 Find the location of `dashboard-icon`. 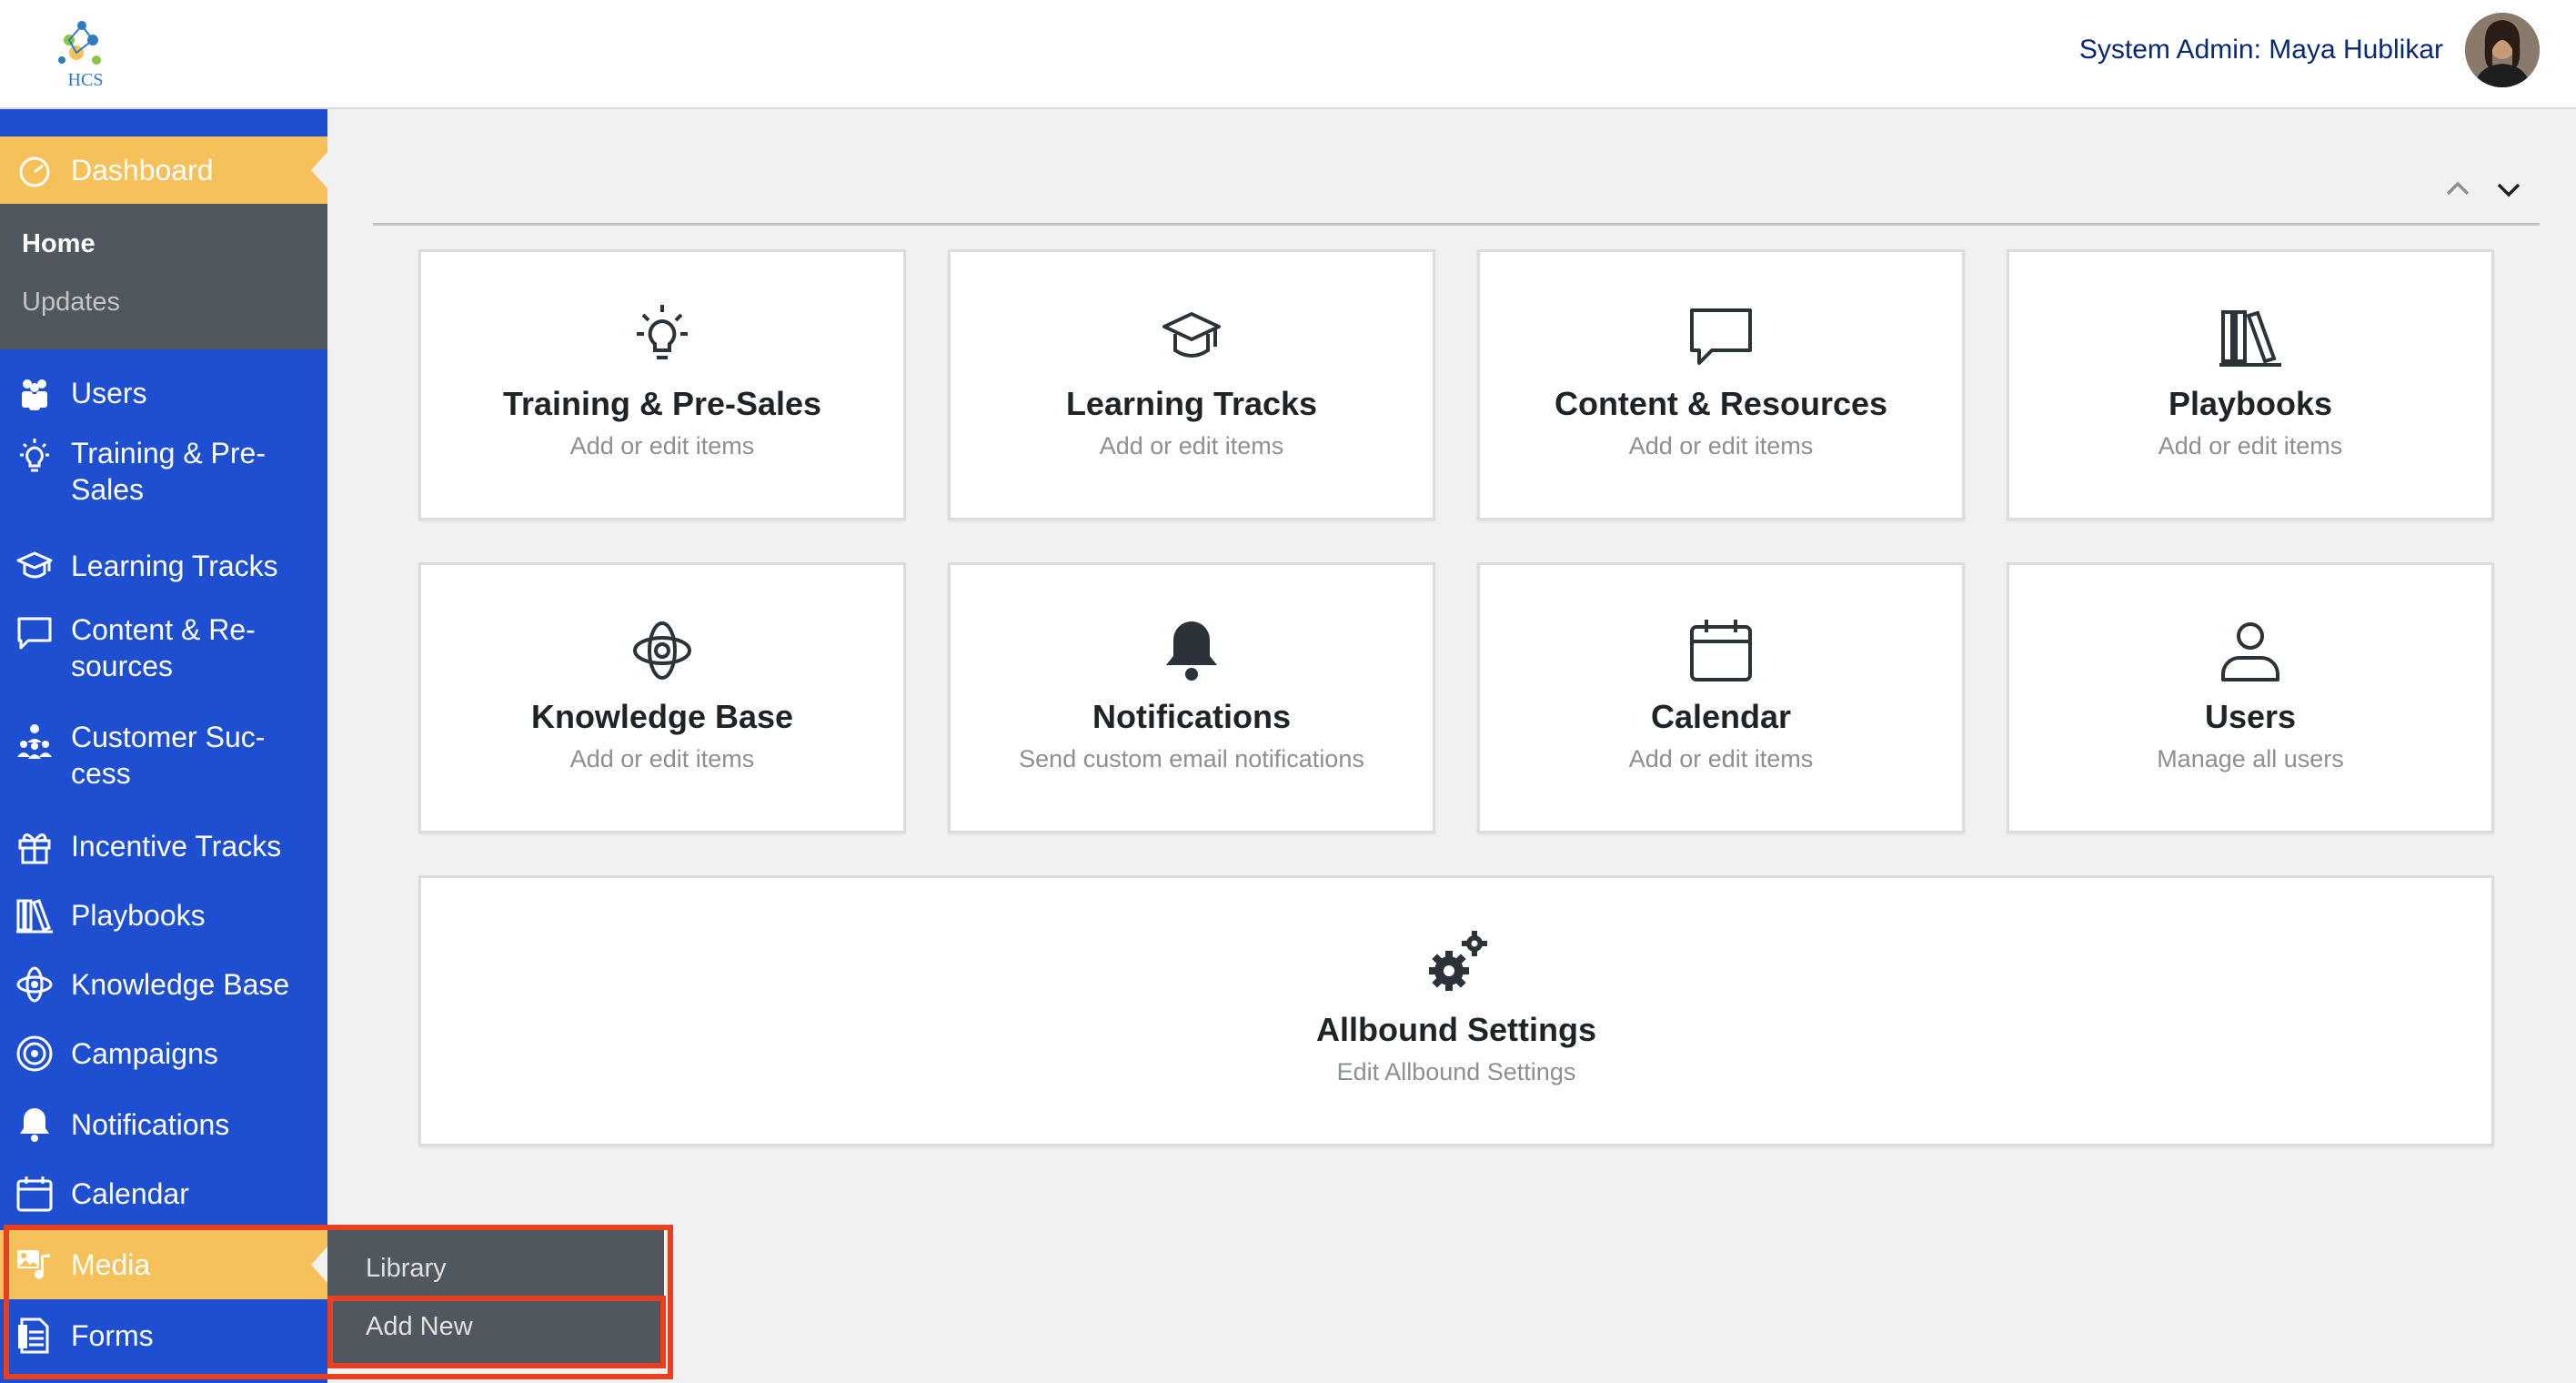

dashboard-icon is located at coordinates (34, 170).